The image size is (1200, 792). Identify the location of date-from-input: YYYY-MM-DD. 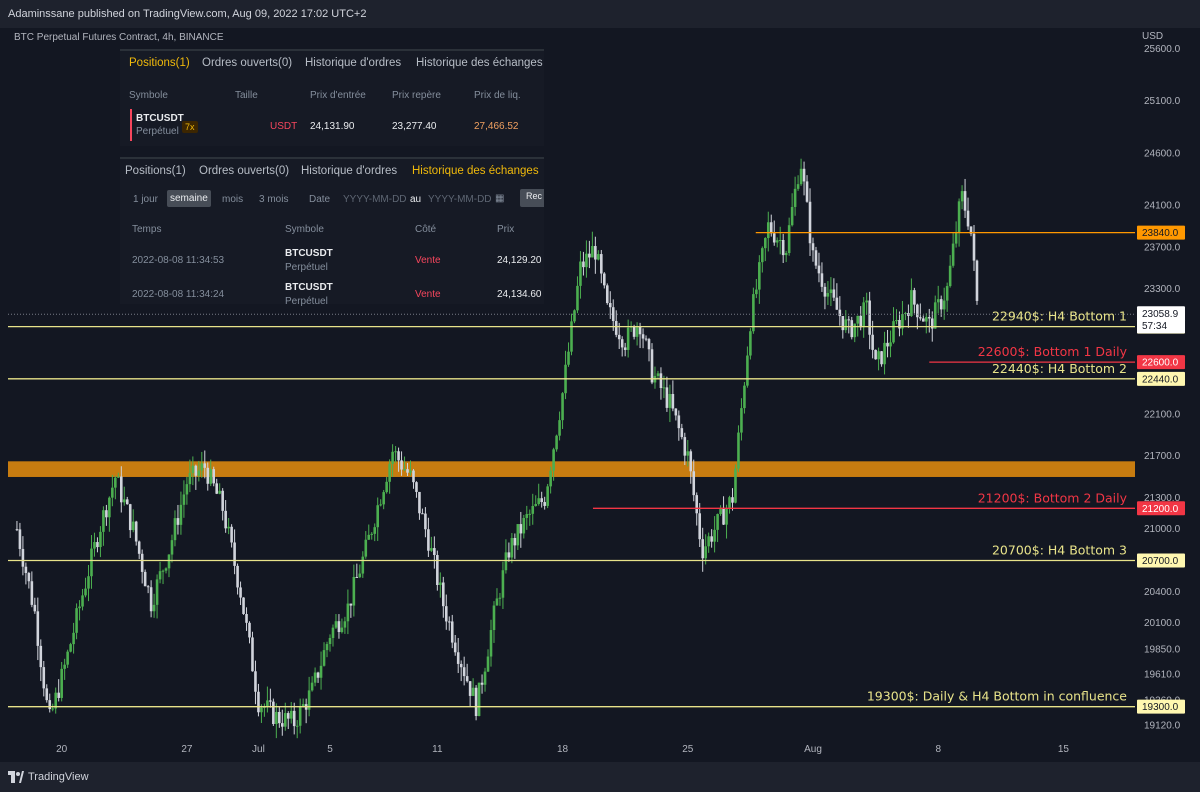
(375, 199).